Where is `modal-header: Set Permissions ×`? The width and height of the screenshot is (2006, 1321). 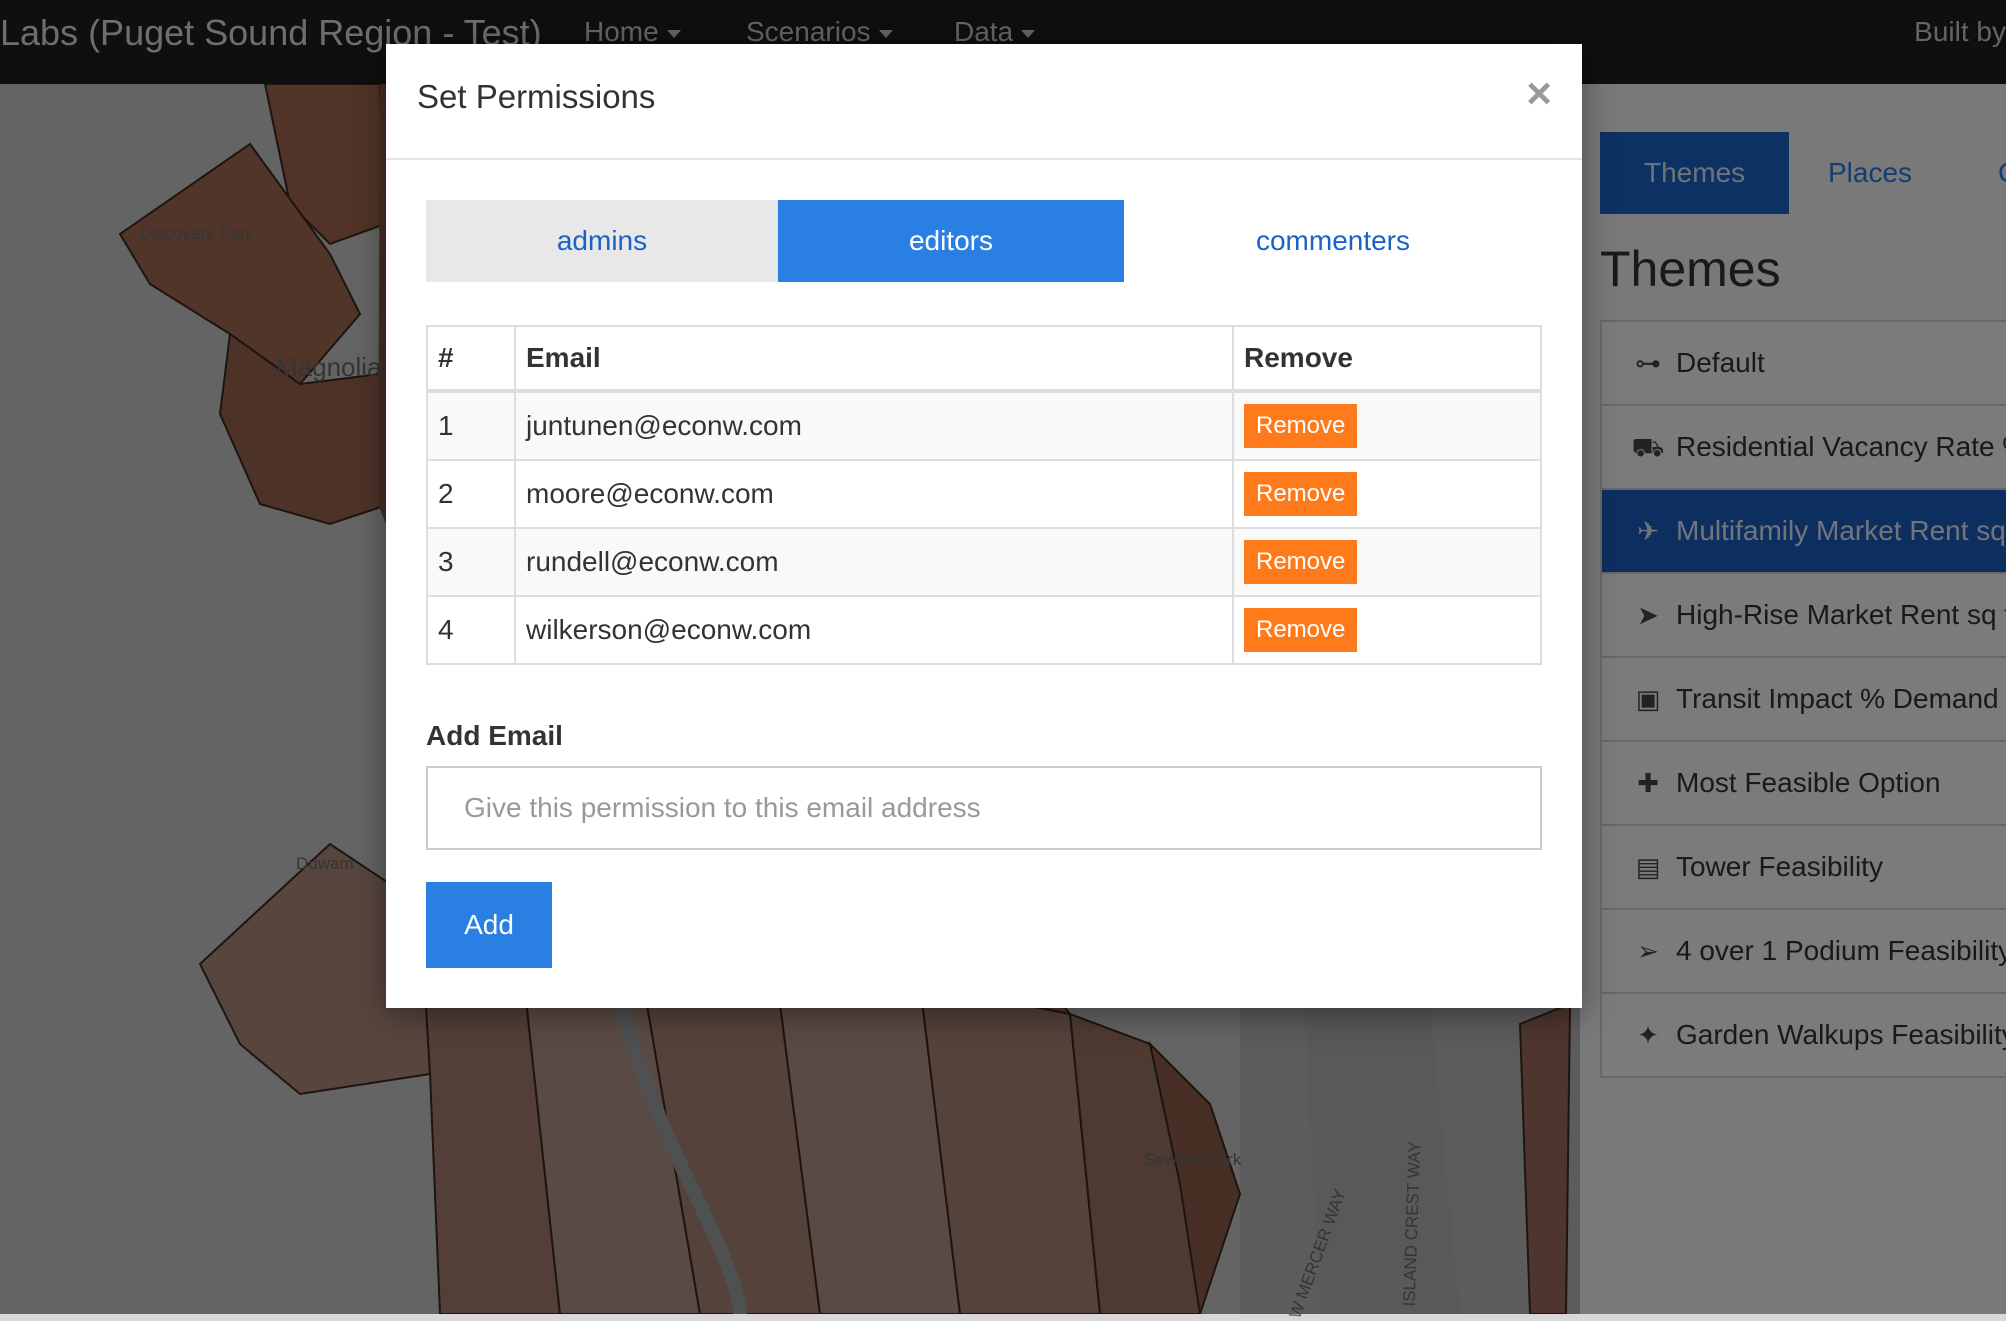
modal-header: Set Permissions × is located at coordinates (984, 102).